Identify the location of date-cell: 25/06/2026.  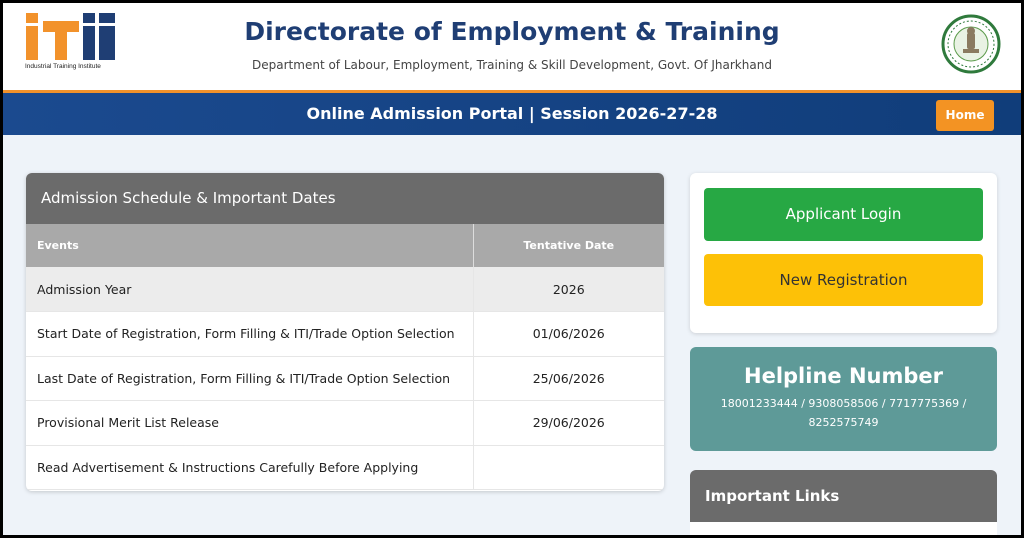
(568, 378).